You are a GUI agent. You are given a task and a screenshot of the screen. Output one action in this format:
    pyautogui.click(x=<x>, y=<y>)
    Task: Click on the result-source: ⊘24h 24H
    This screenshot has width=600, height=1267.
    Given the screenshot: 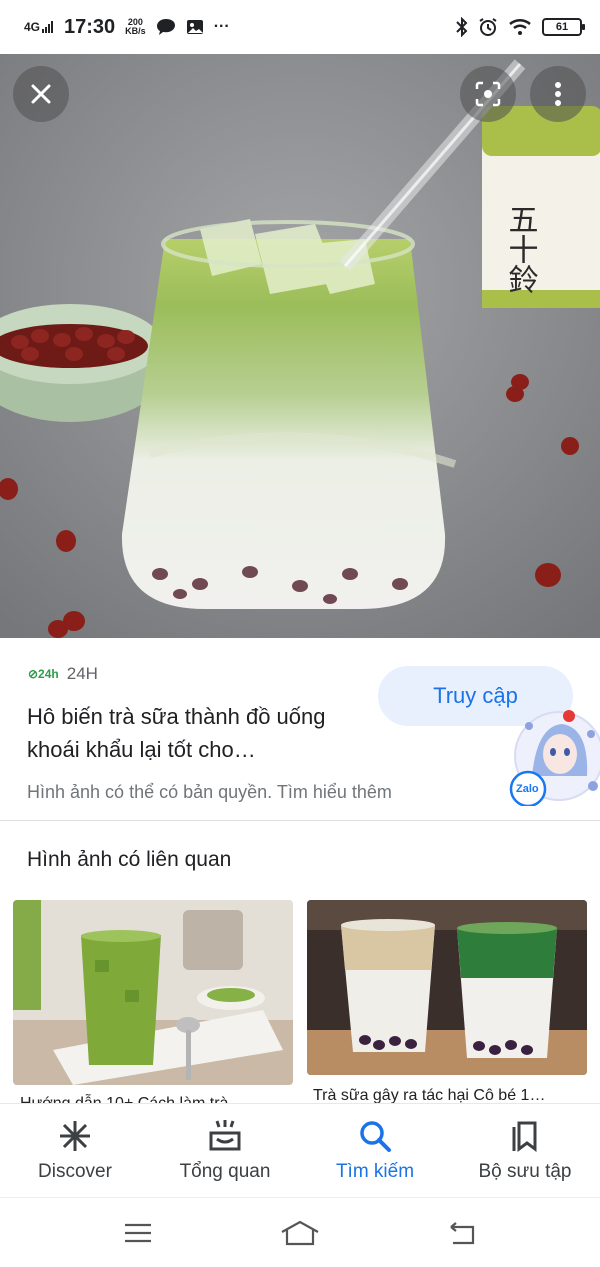 What is the action you would take?
    pyautogui.click(x=63, y=674)
    